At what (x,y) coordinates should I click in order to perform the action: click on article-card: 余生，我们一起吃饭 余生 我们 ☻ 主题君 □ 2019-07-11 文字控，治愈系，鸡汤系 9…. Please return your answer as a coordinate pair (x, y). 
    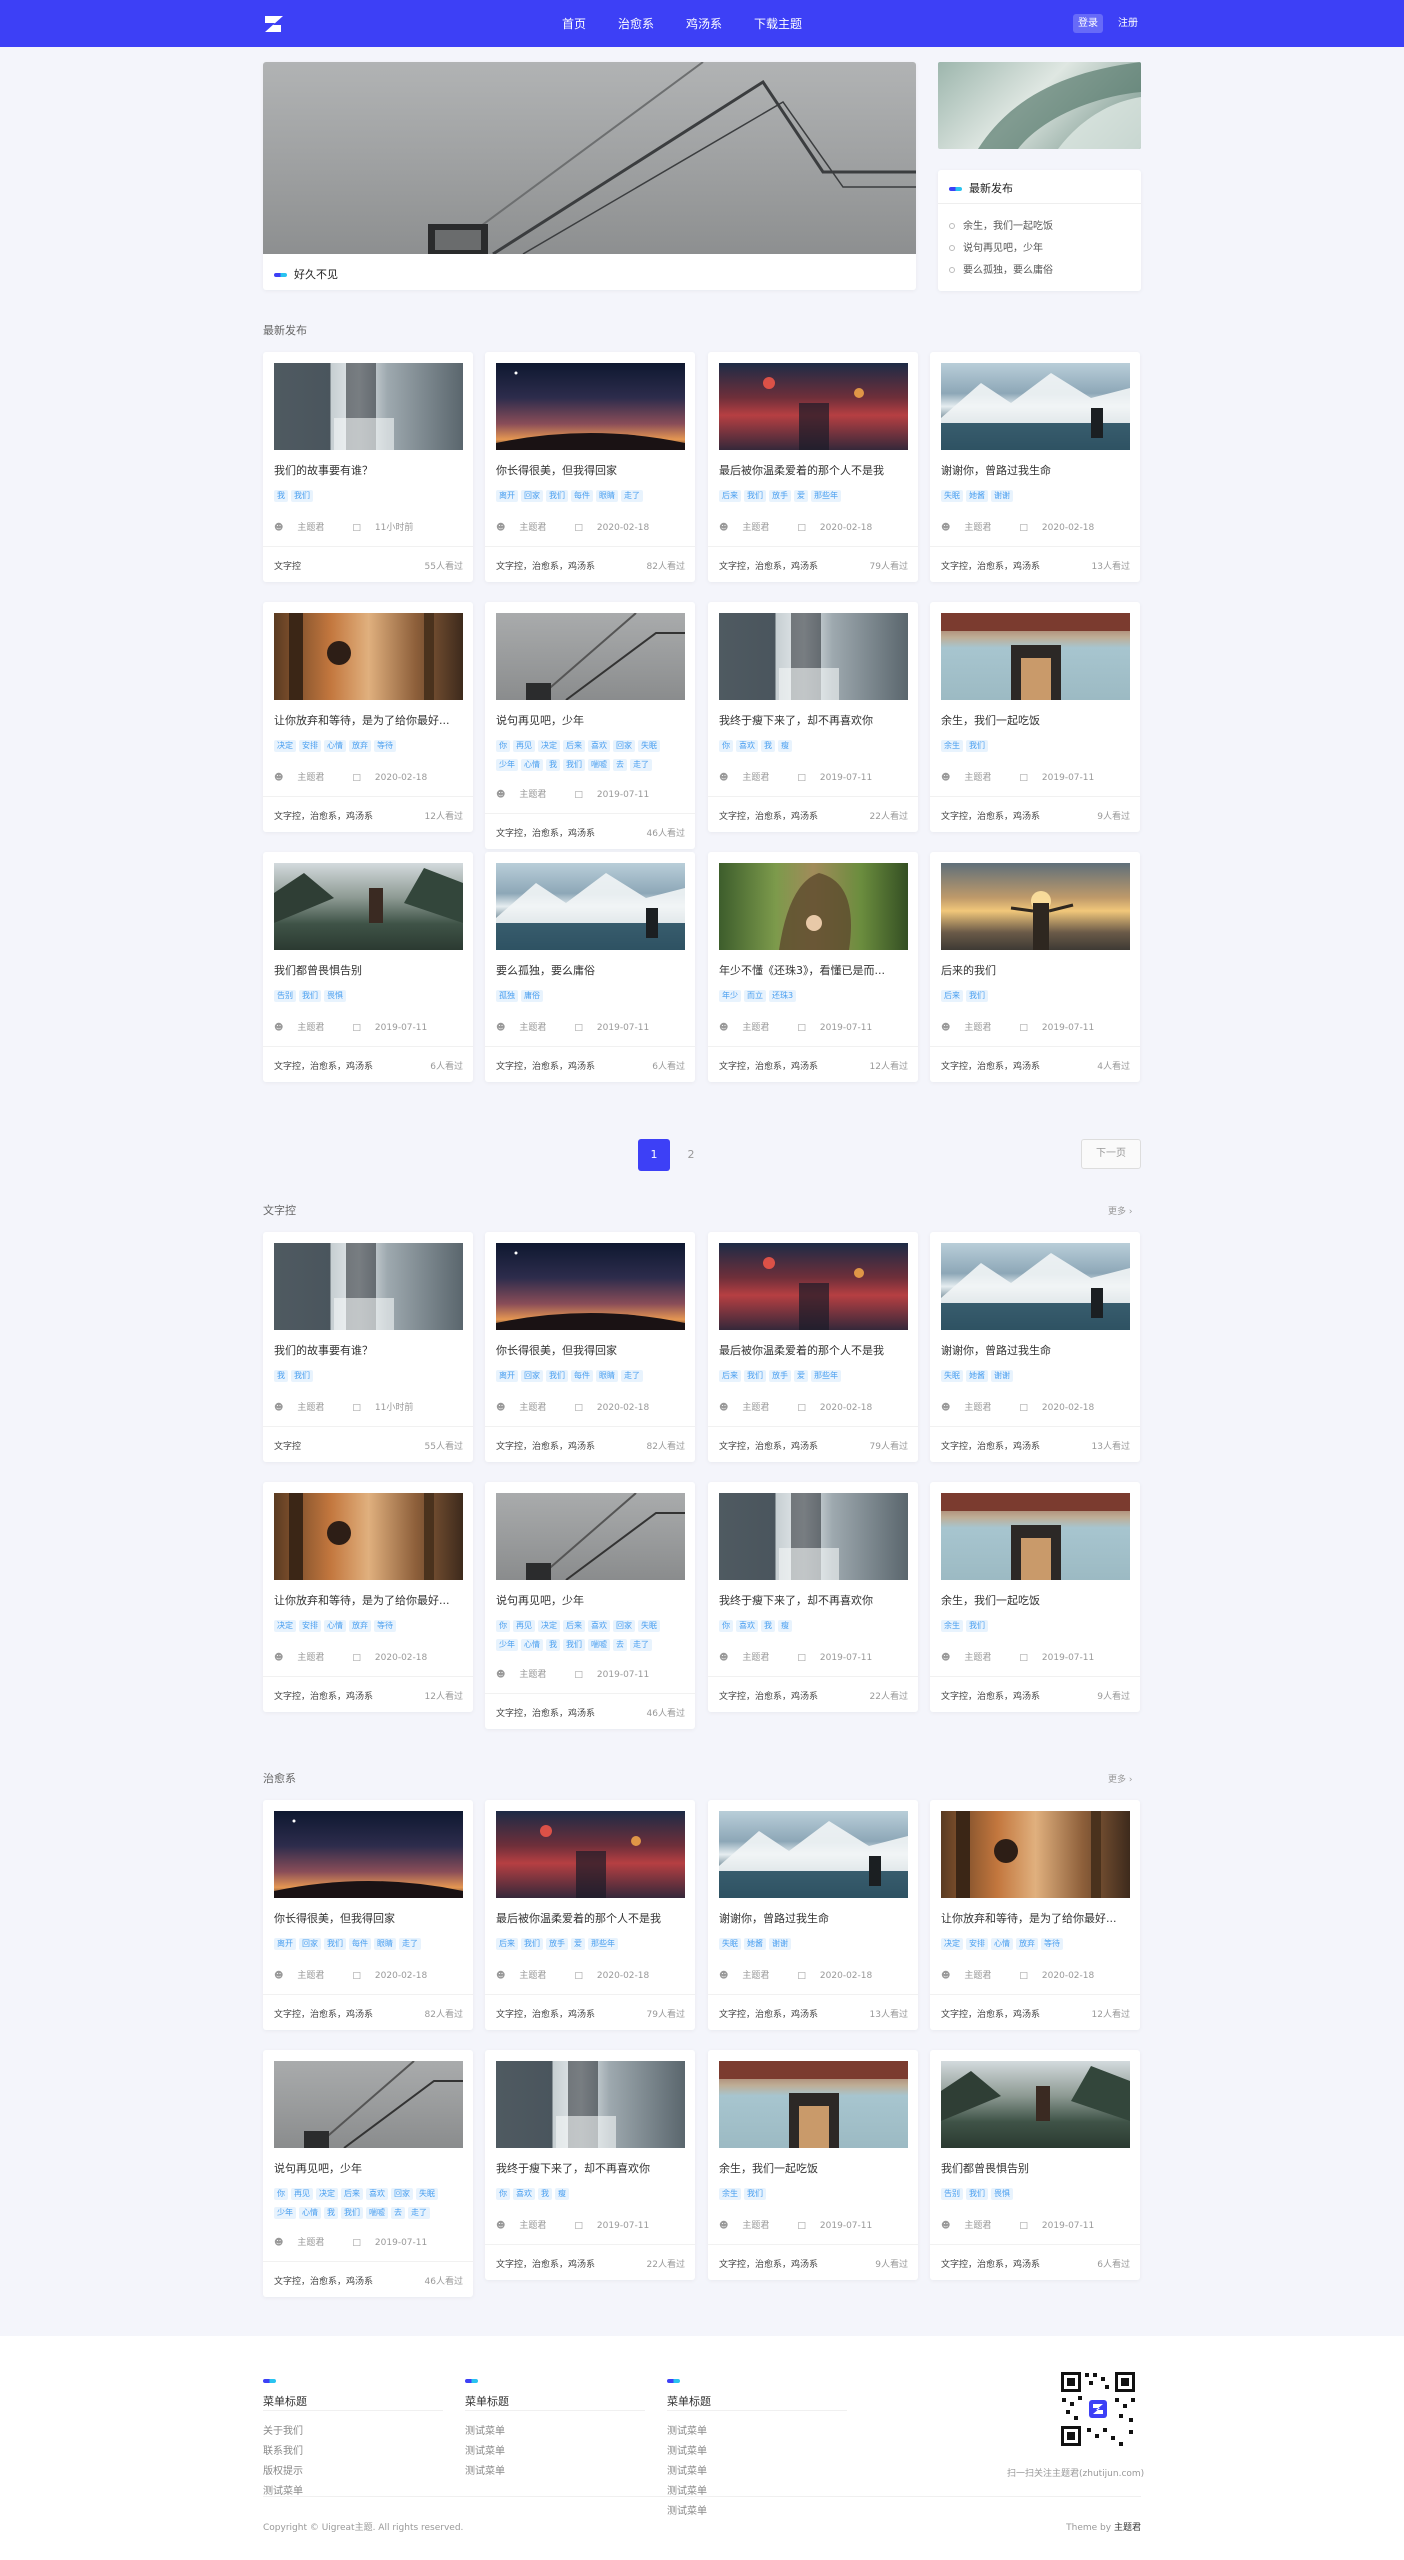
    Looking at the image, I should click on (1035, 1597).